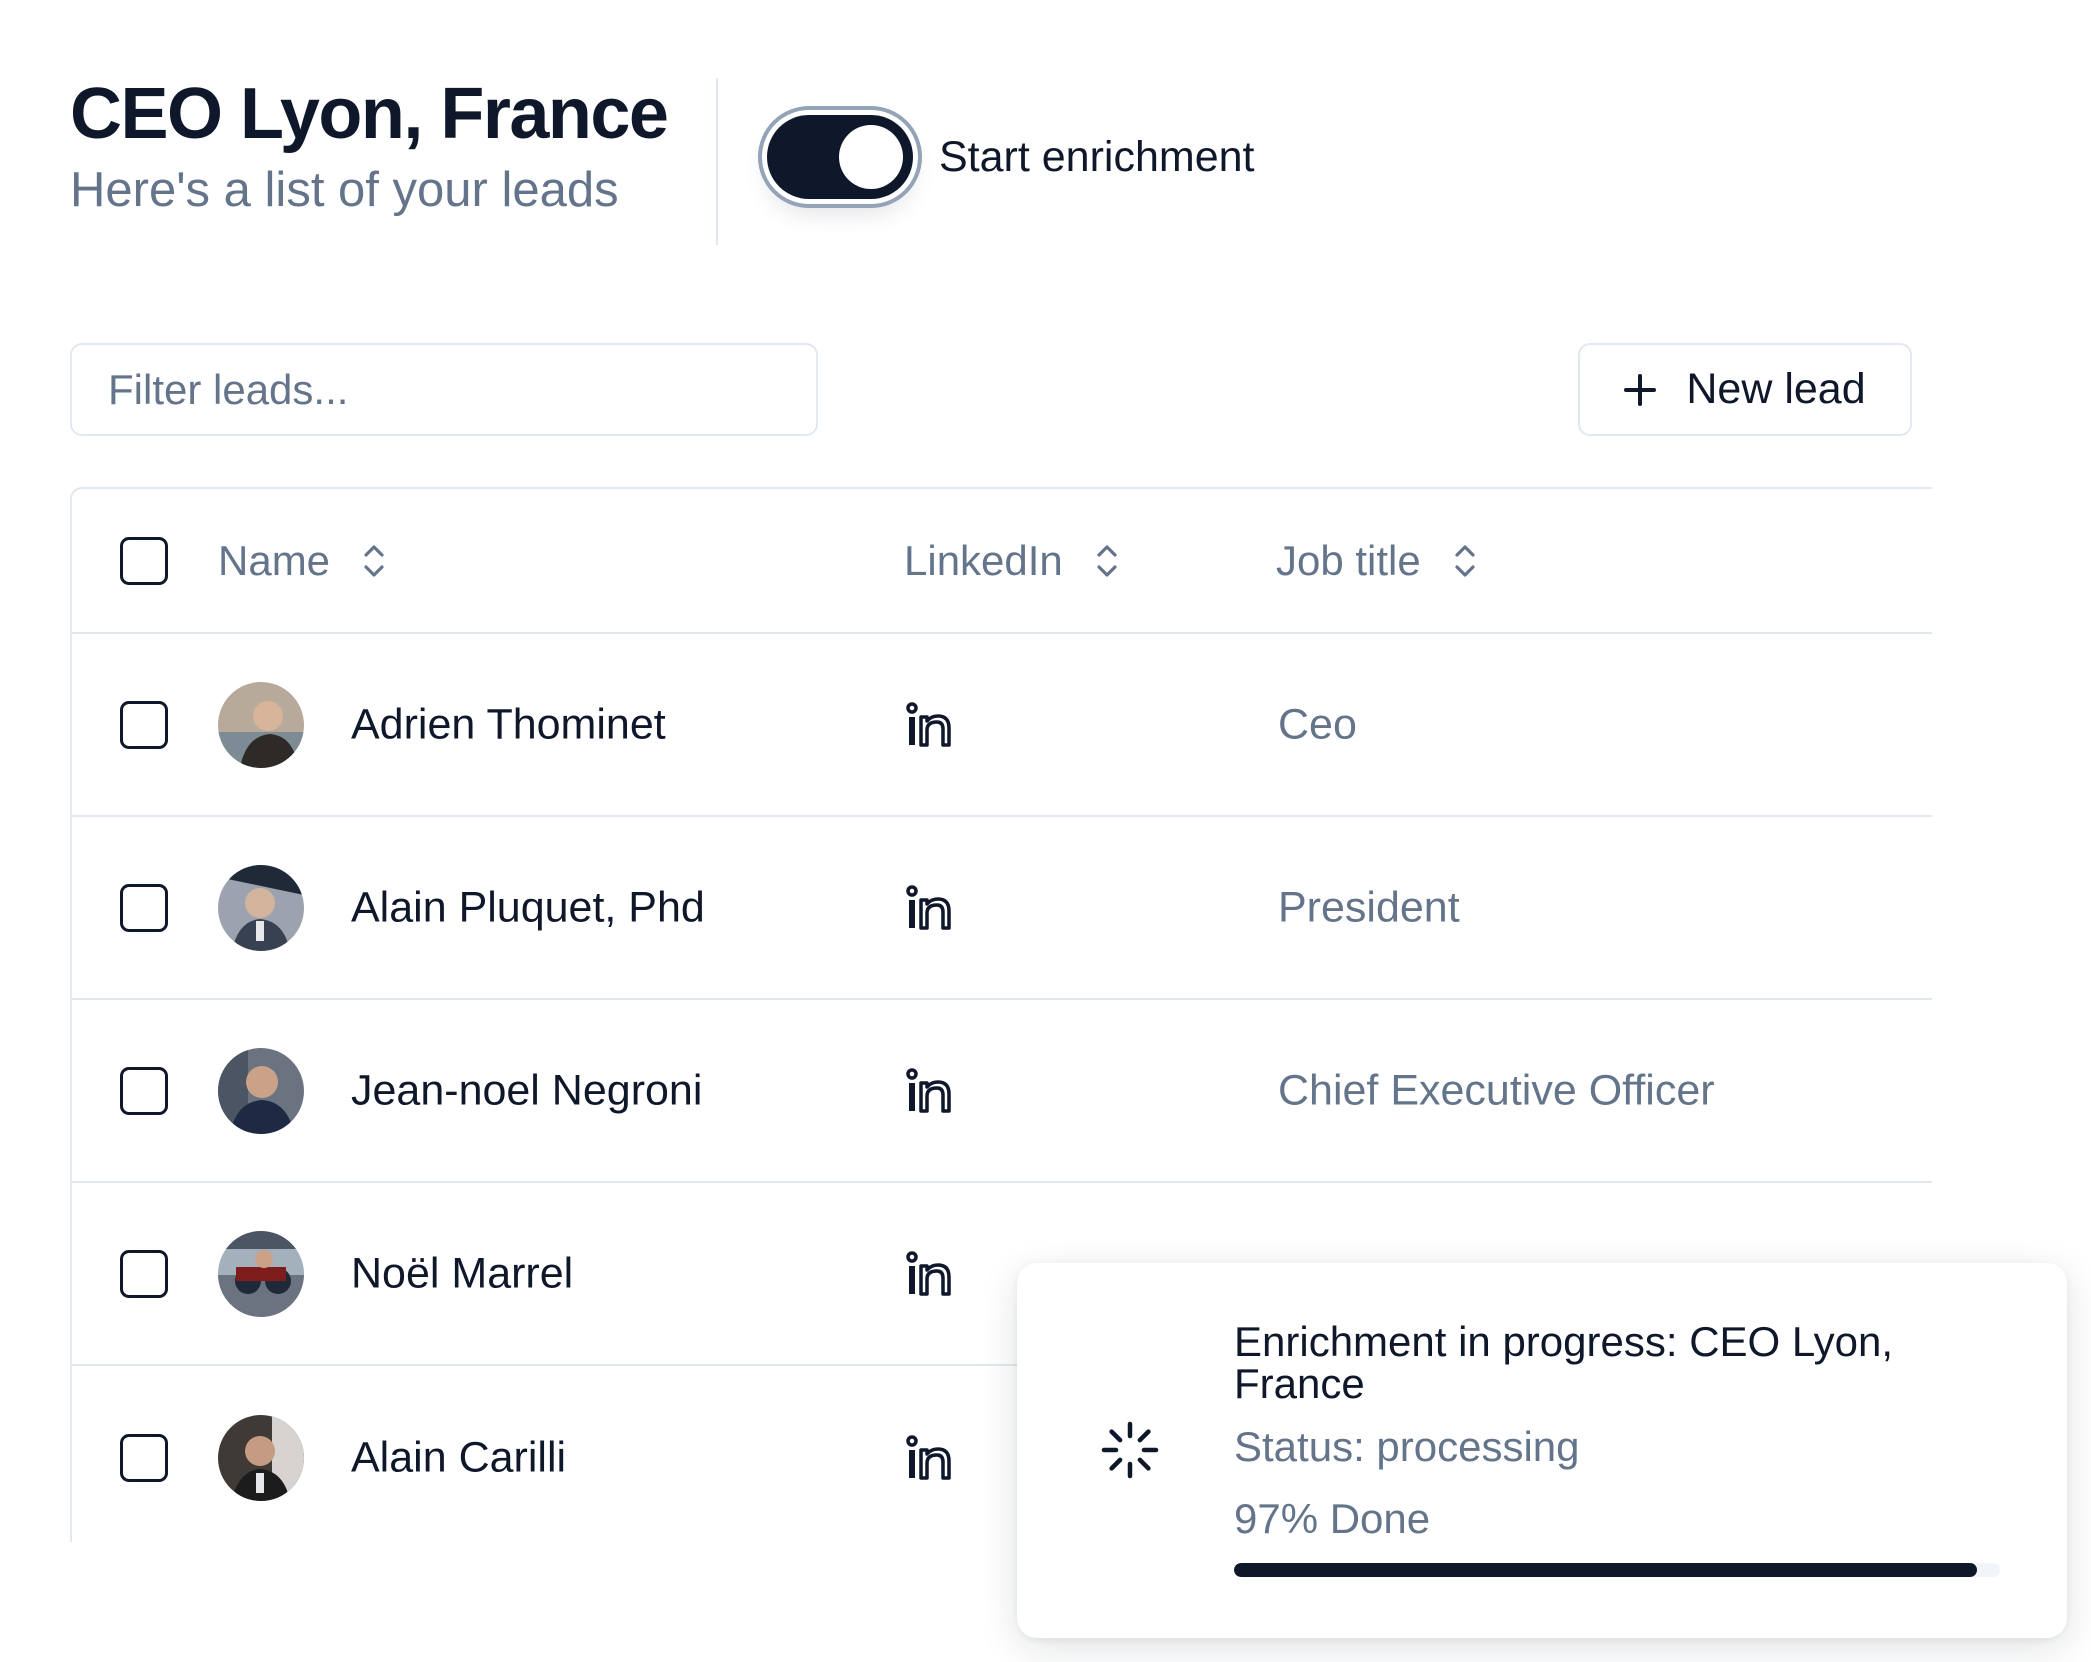  Describe the element at coordinates (1407, 1446) in the screenshot. I see `toast-status: Status: processing` at that location.